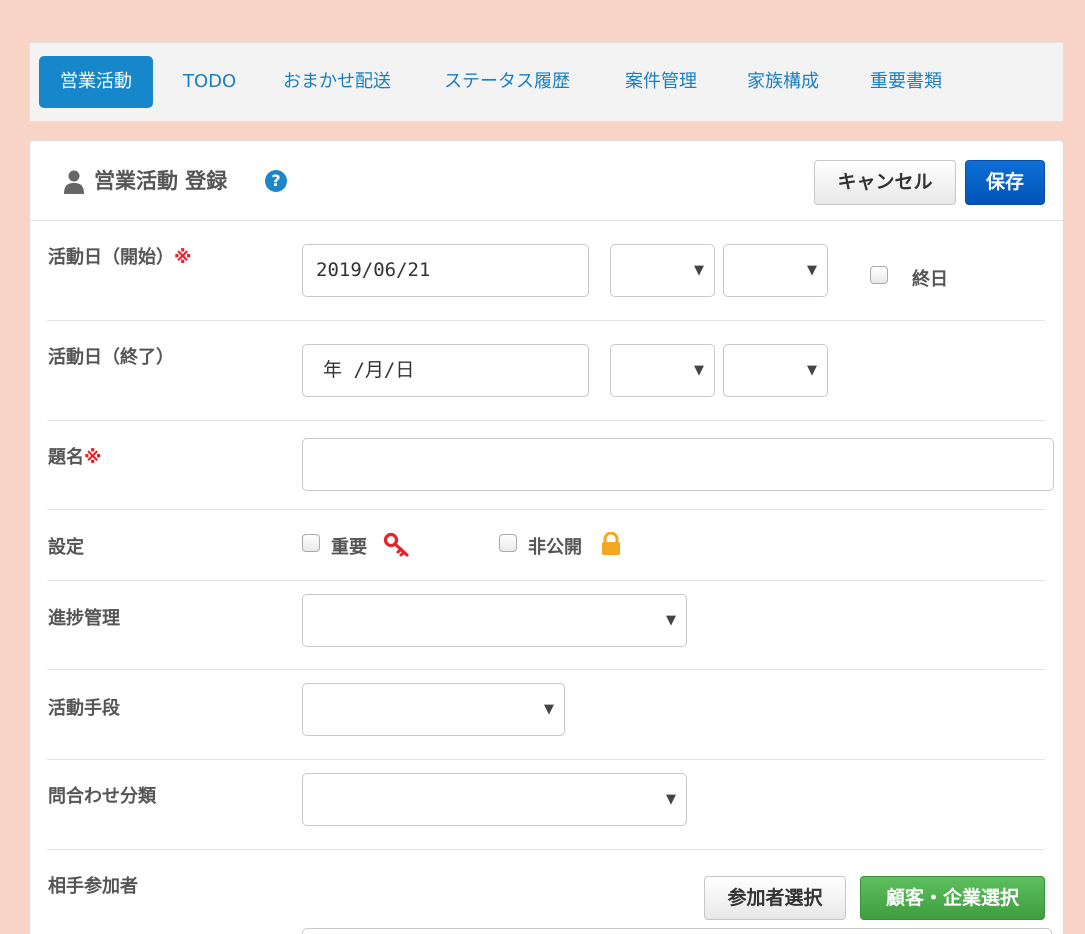  I want to click on subject-label: 題名※, so click(75, 457).